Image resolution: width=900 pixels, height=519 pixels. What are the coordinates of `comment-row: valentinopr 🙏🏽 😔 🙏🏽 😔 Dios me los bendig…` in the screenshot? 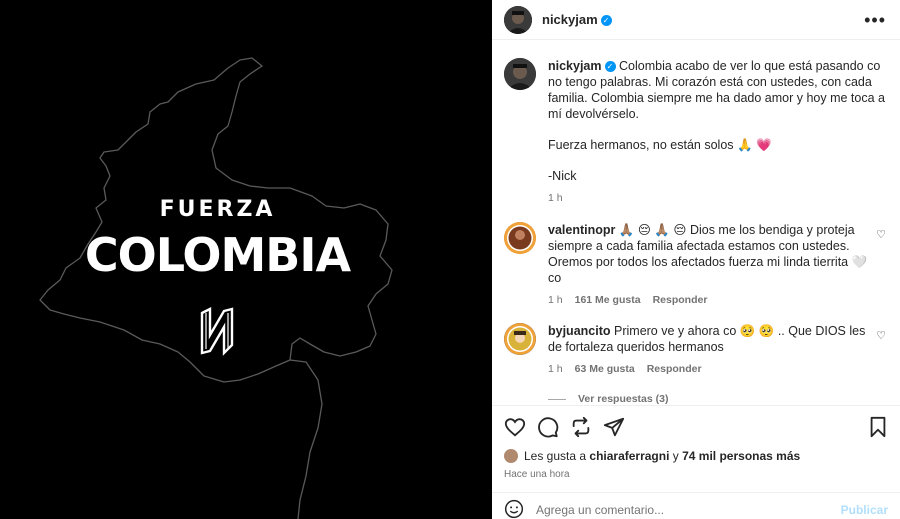 It's located at (696, 265).